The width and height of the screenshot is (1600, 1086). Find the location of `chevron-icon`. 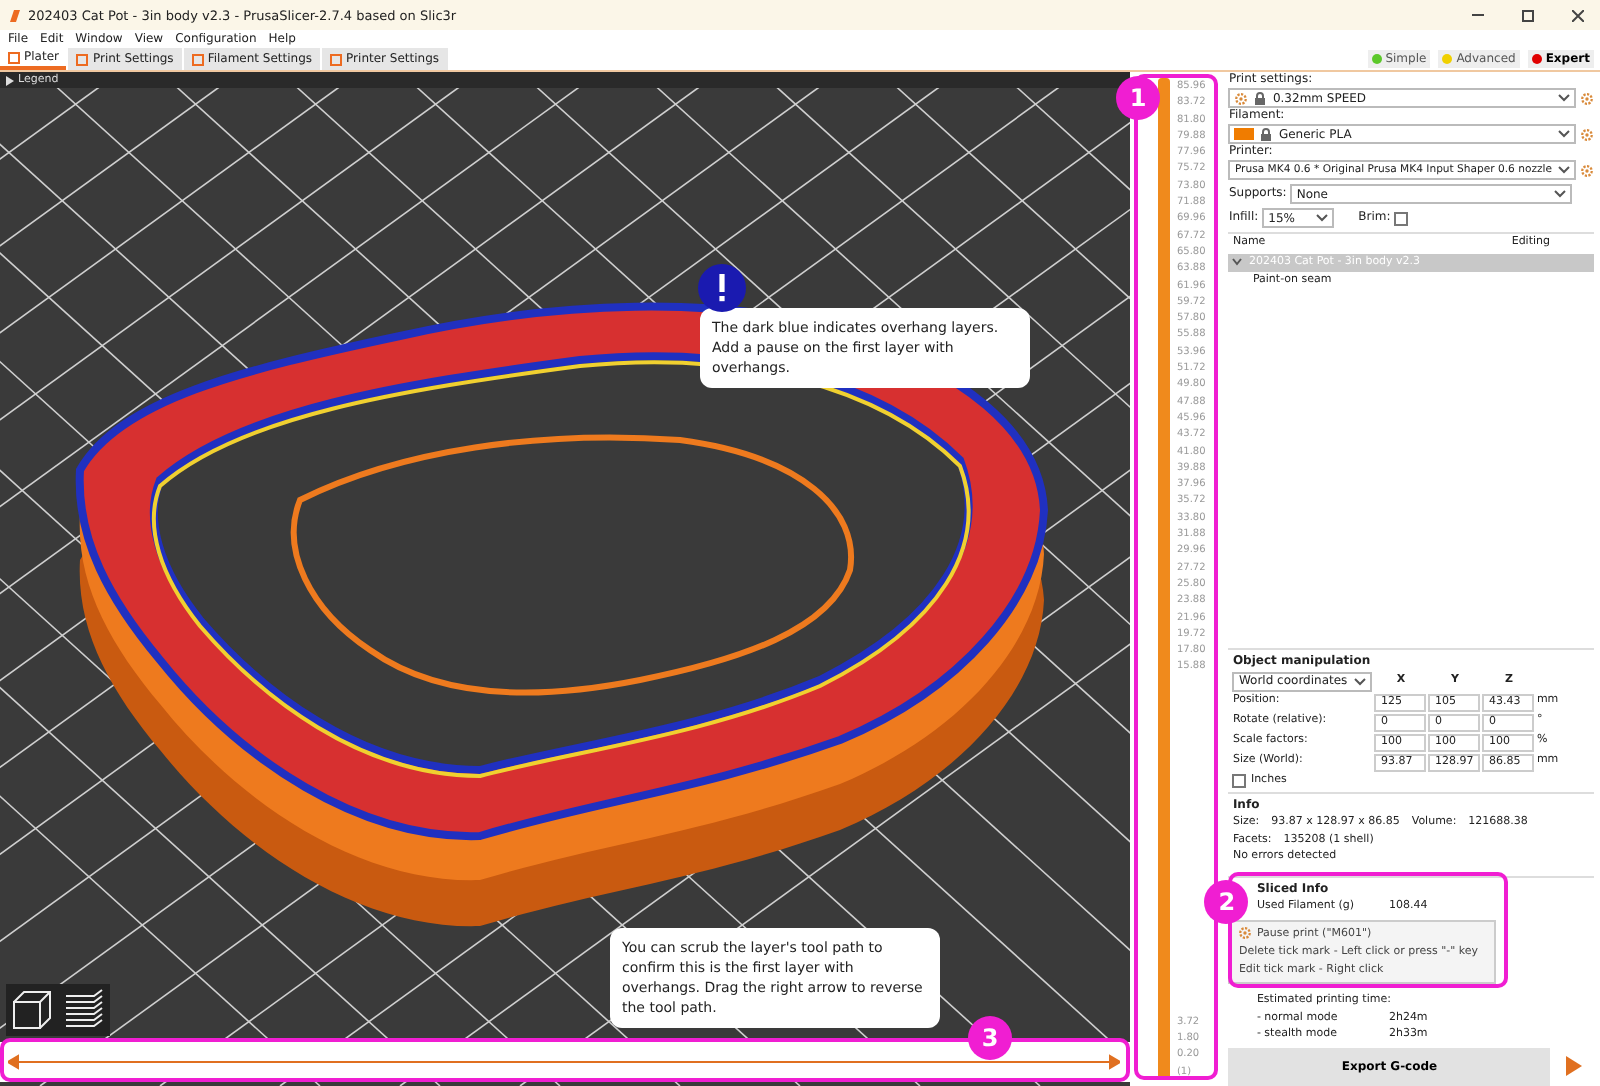

chevron-icon is located at coordinates (1237, 262).